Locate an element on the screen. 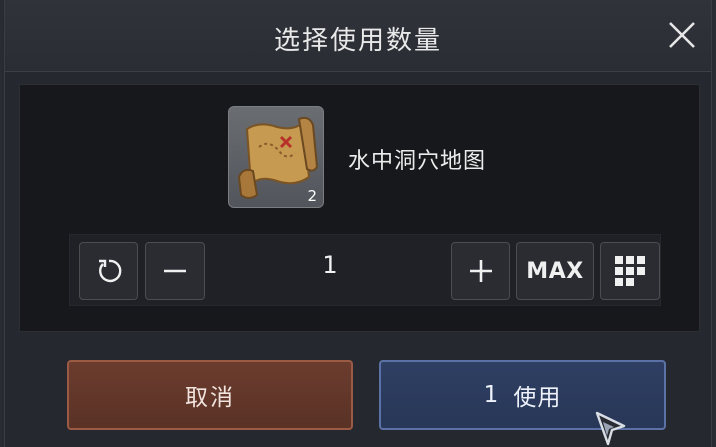 The height and width of the screenshot is (447, 716). close-button is located at coordinates (682, 35).